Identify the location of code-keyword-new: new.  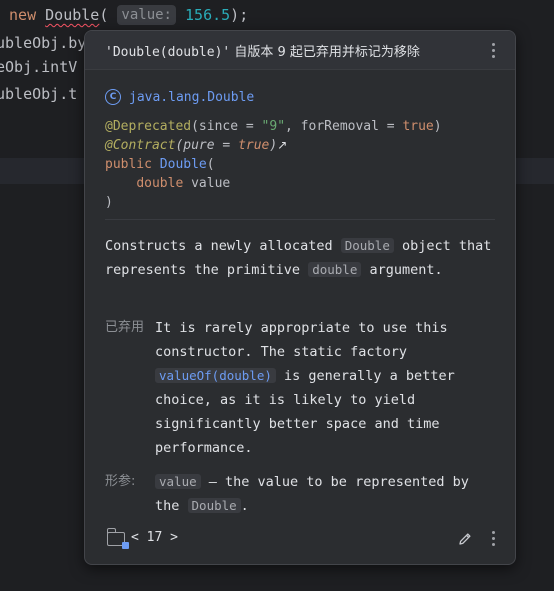
(23, 15).